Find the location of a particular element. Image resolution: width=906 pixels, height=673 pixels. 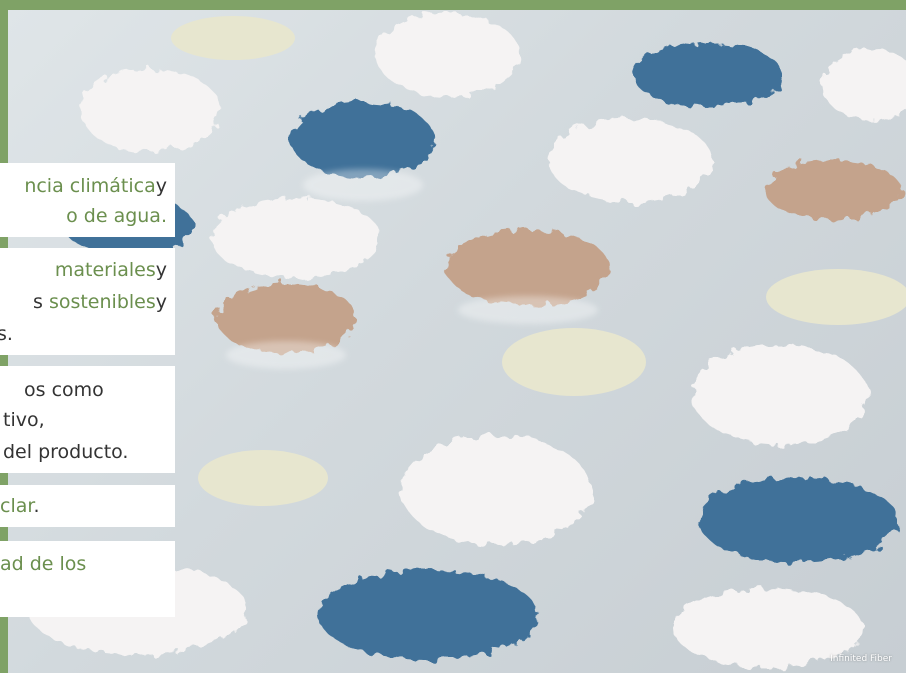

text-segment: ad de los is located at coordinates (43, 564).